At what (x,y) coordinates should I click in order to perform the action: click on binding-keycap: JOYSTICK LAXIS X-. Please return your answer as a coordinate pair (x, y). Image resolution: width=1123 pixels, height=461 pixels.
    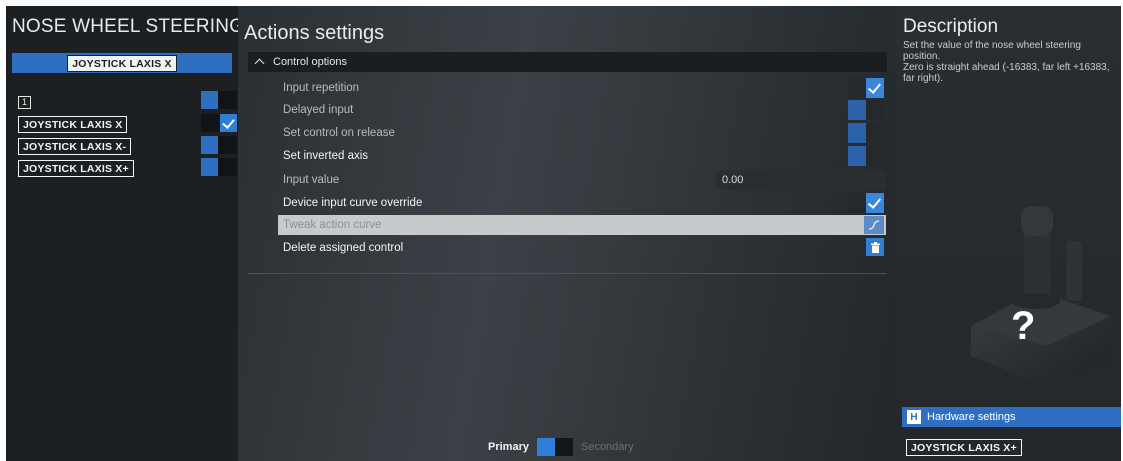
    Looking at the image, I should click on (75, 146).